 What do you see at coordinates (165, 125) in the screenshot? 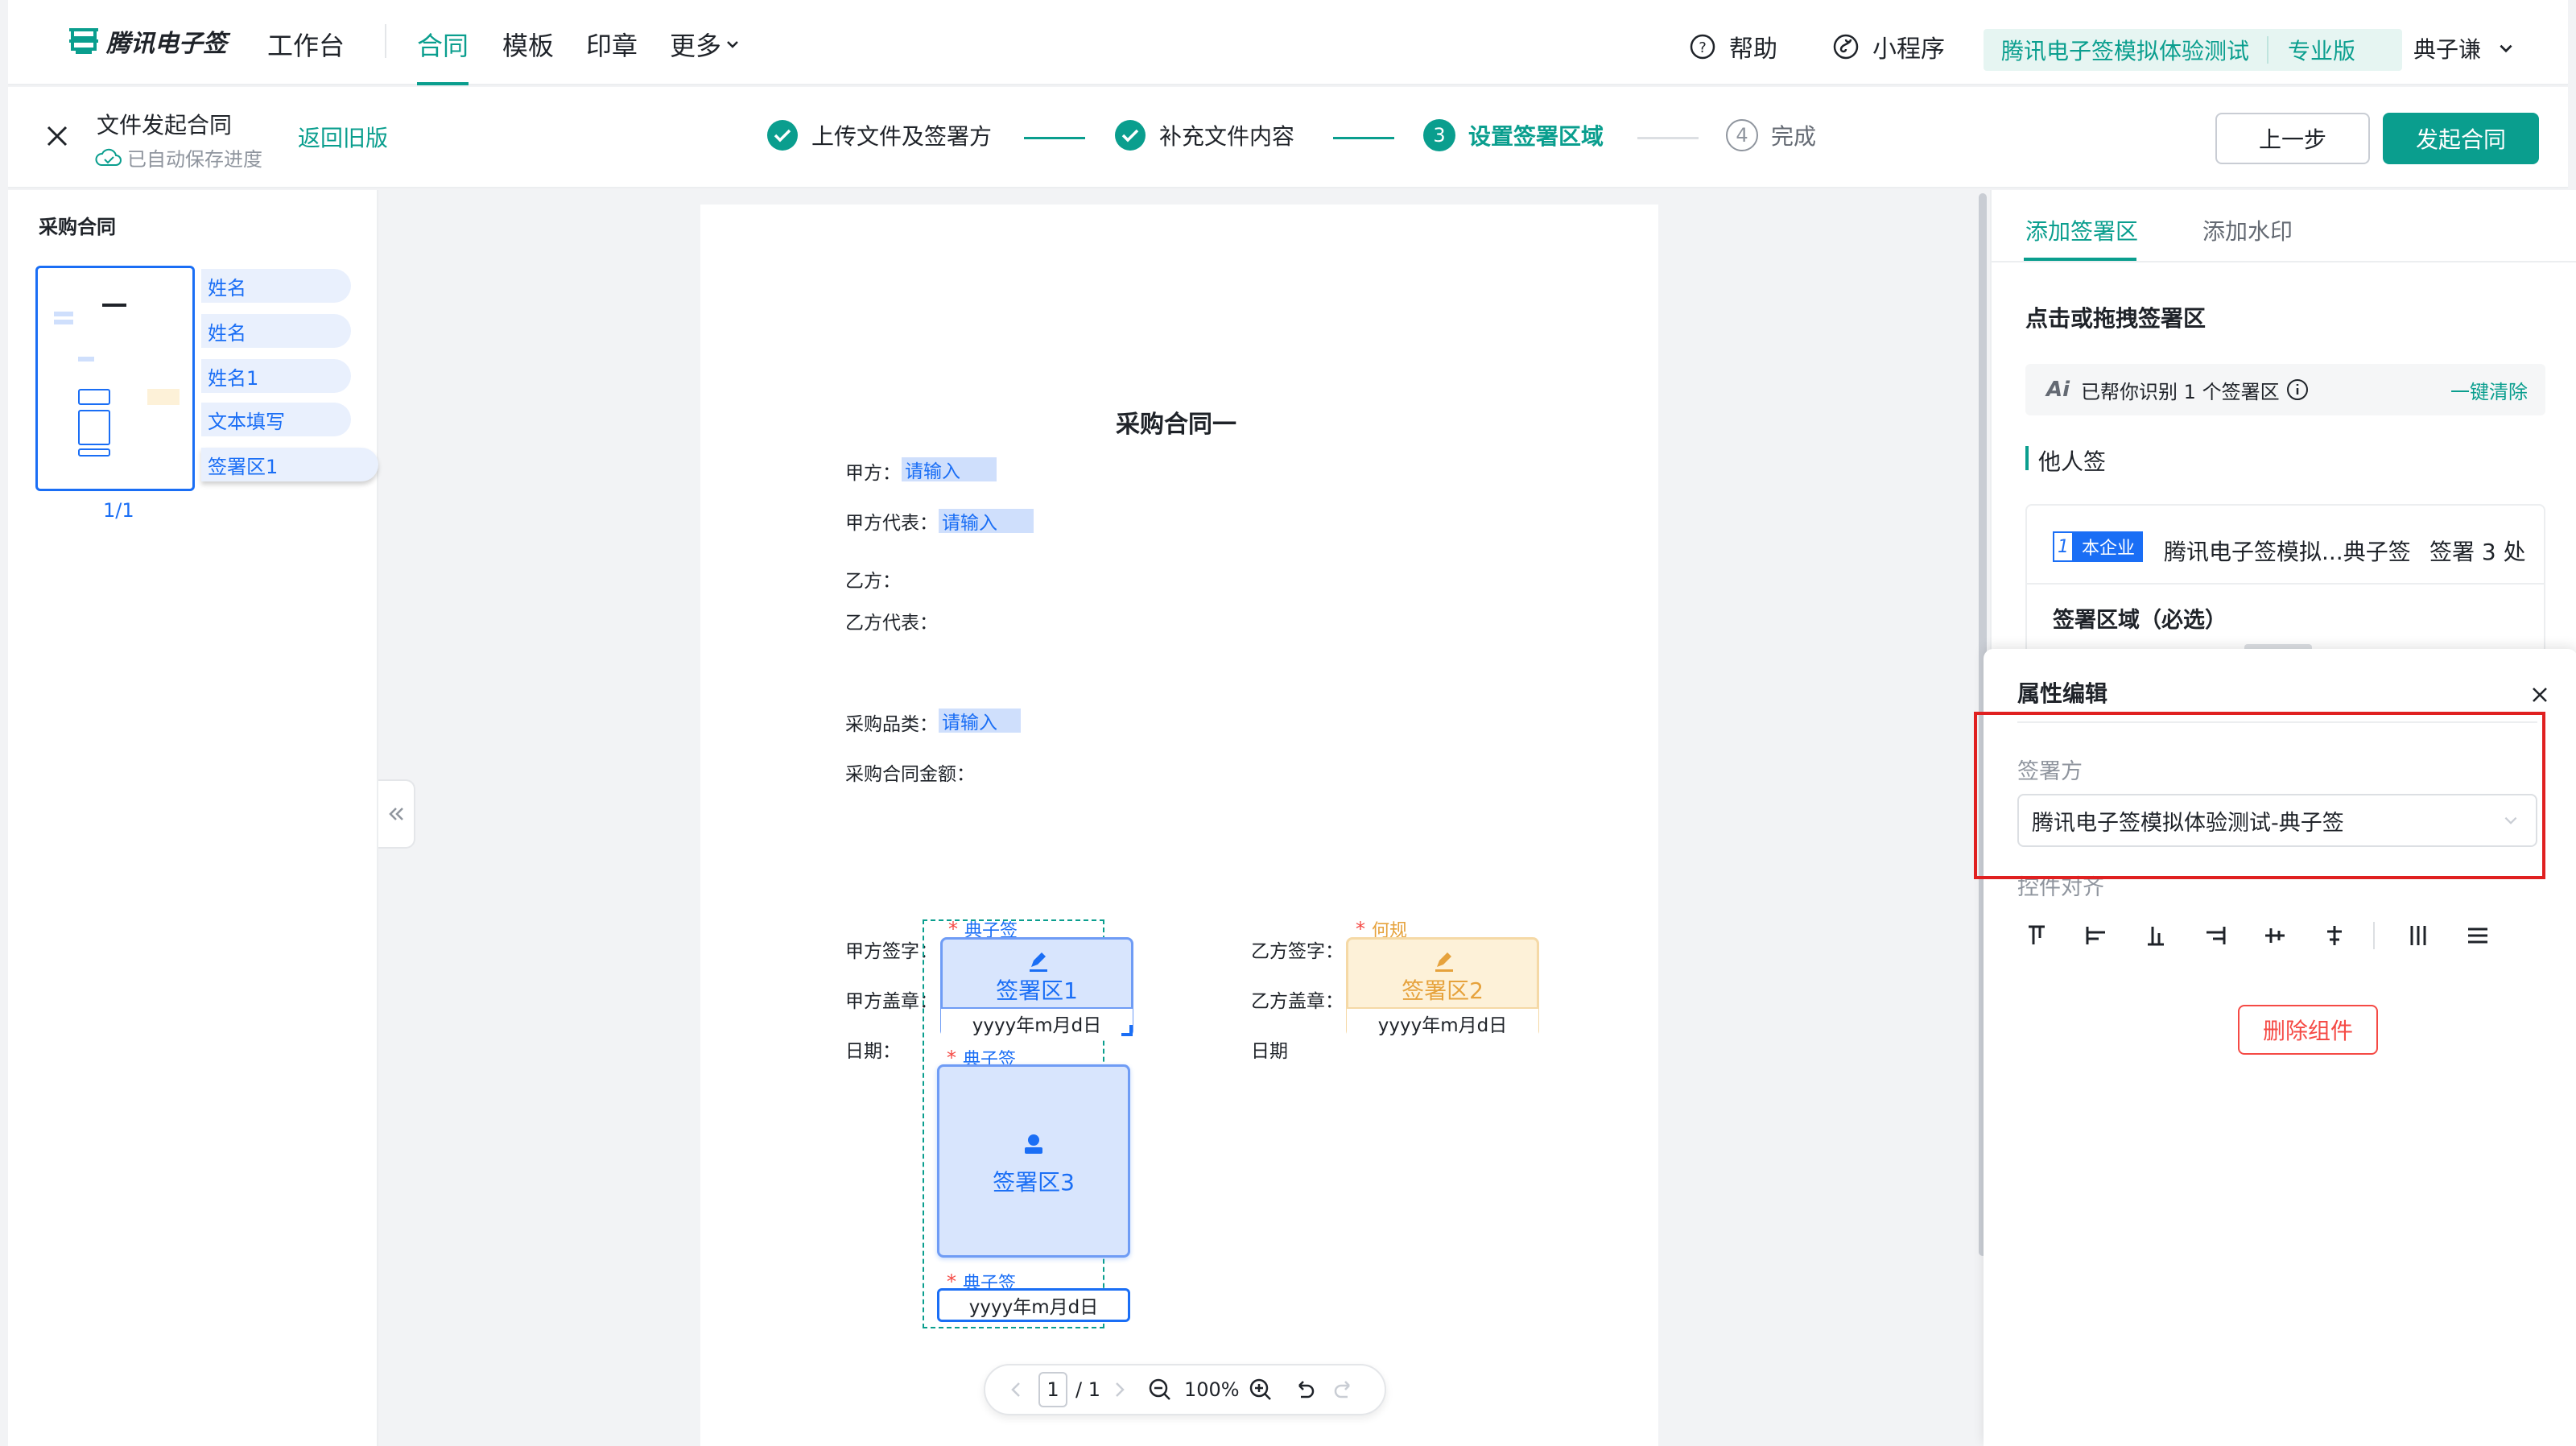
I see `page-title: 文件发起合同` at bounding box center [165, 125].